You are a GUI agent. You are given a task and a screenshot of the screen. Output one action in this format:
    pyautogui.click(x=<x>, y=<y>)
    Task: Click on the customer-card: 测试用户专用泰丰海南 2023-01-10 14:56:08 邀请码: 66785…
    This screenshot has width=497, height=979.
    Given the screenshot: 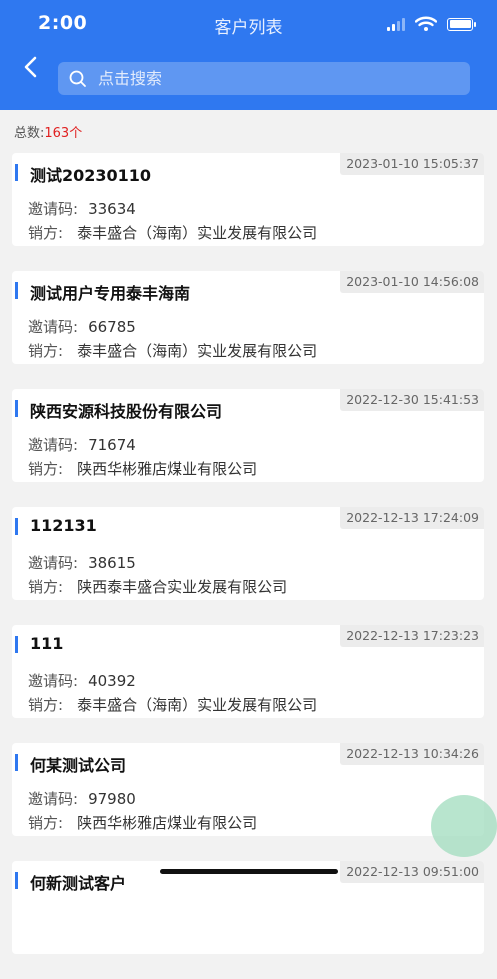 What is the action you would take?
    pyautogui.click(x=248, y=317)
    